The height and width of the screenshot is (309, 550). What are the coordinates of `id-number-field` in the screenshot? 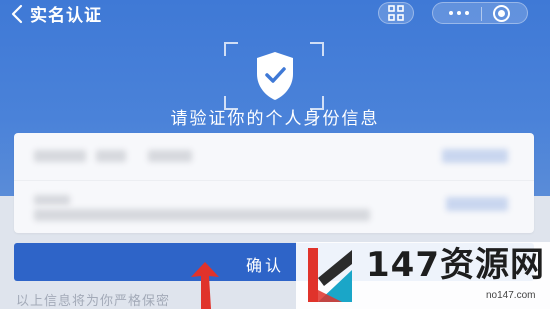 It's located at (274, 207).